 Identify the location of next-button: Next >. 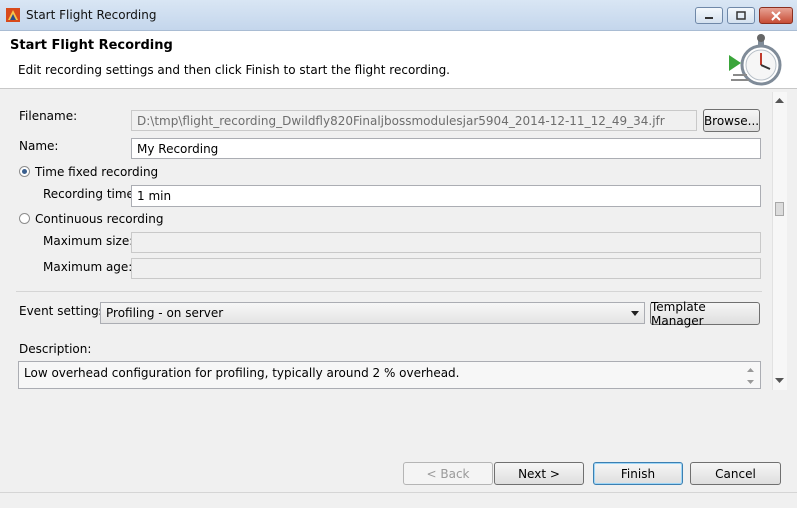
(539, 473).